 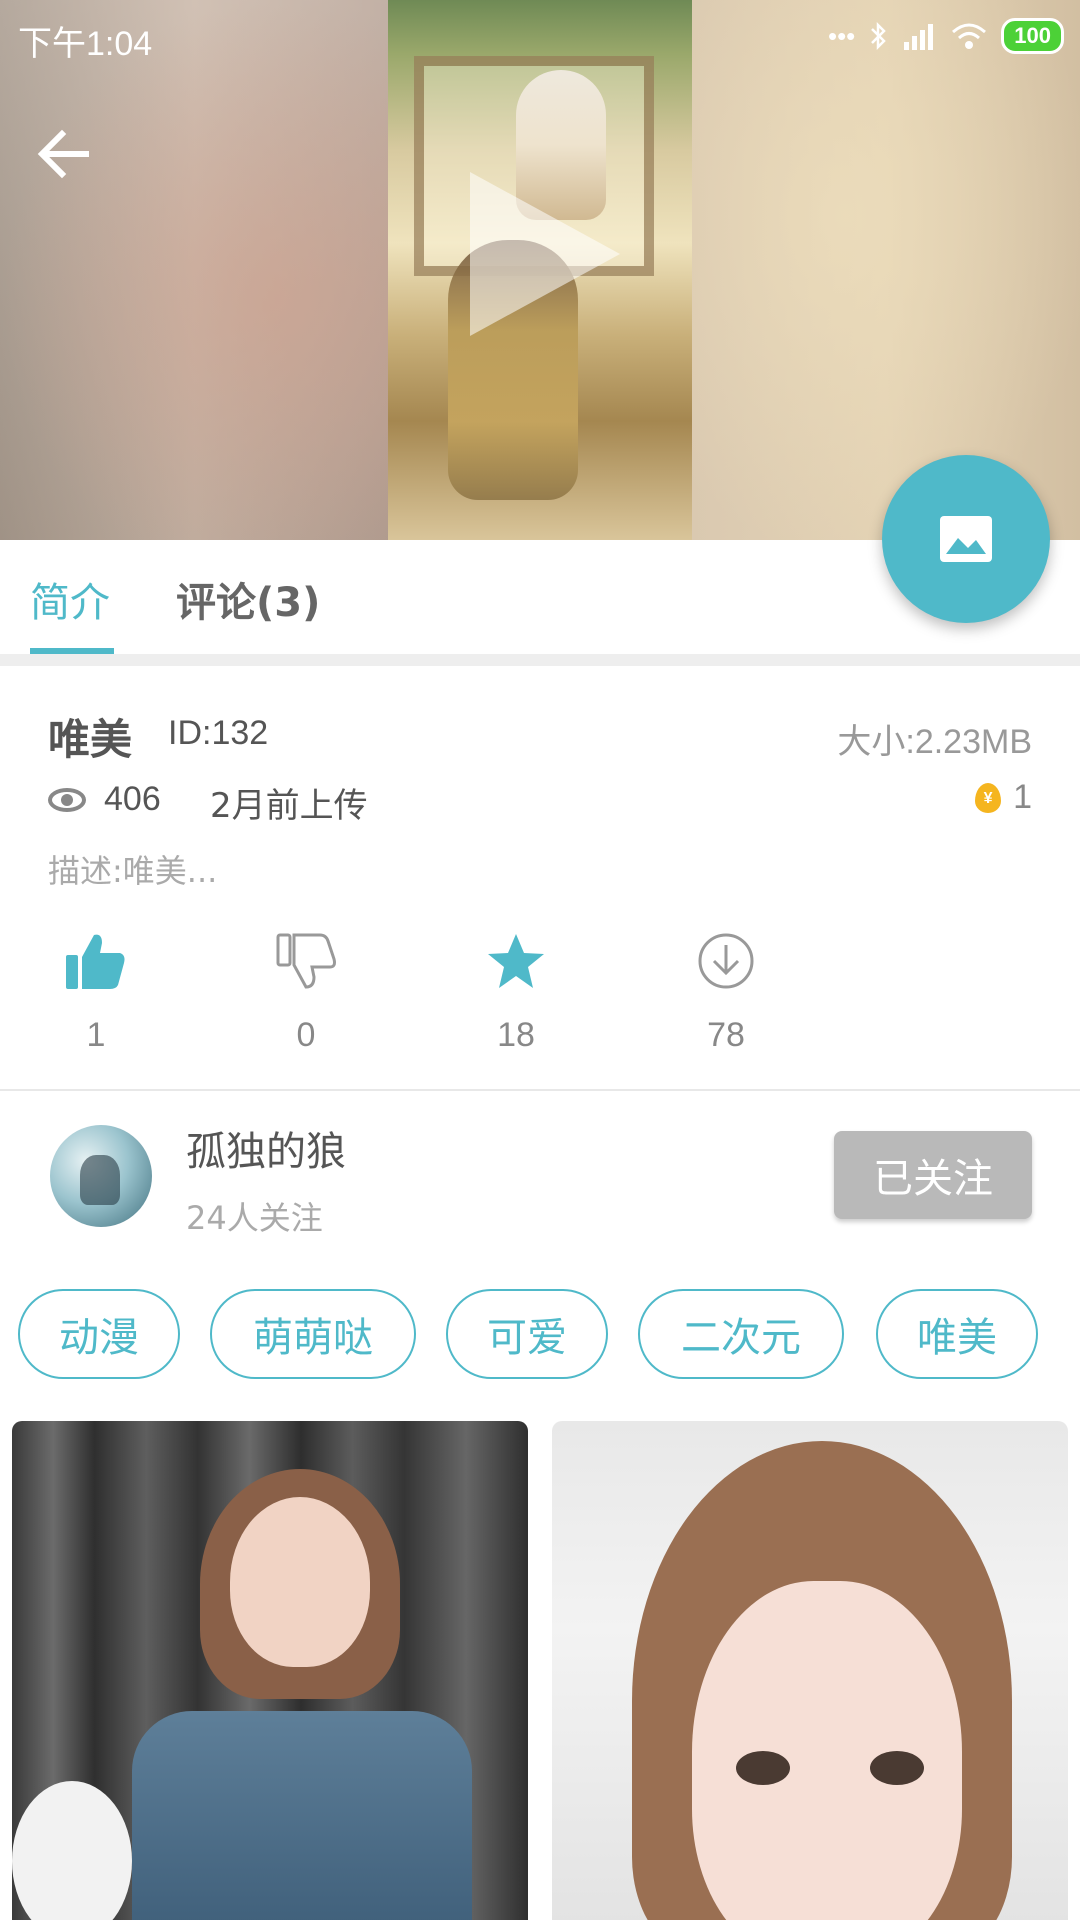 I want to click on bluetooth-icon, so click(x=879, y=36).